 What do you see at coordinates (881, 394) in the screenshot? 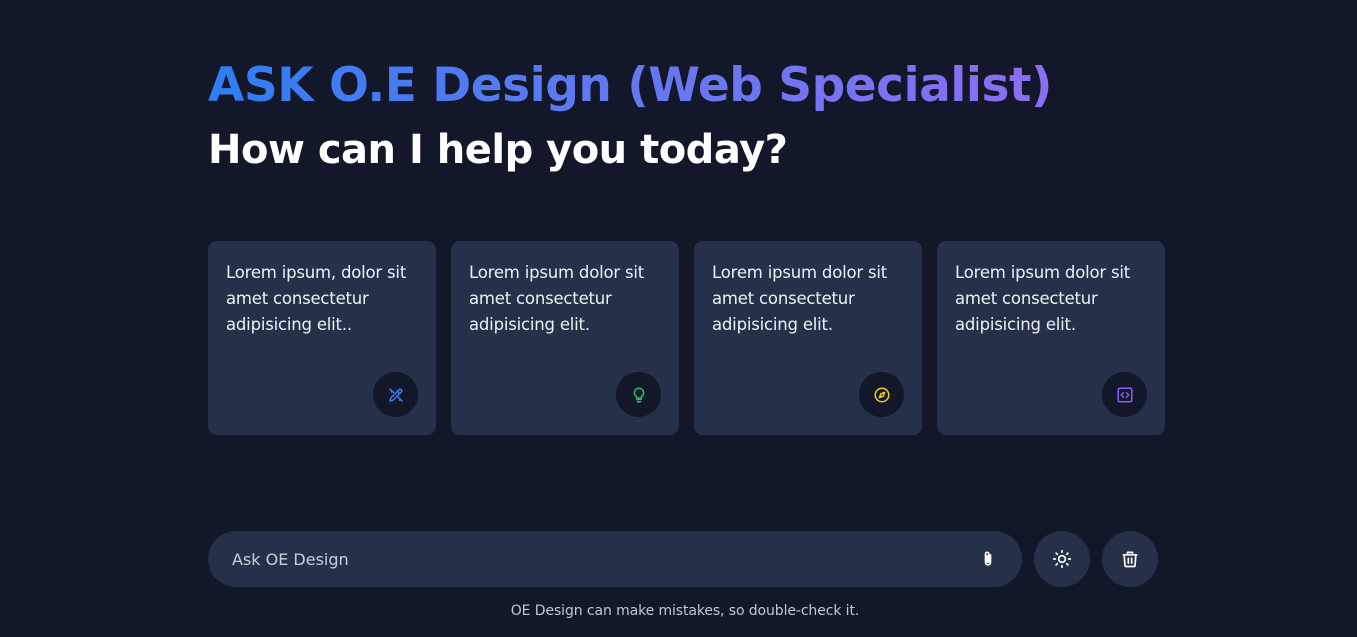
I see `compass-icon` at bounding box center [881, 394].